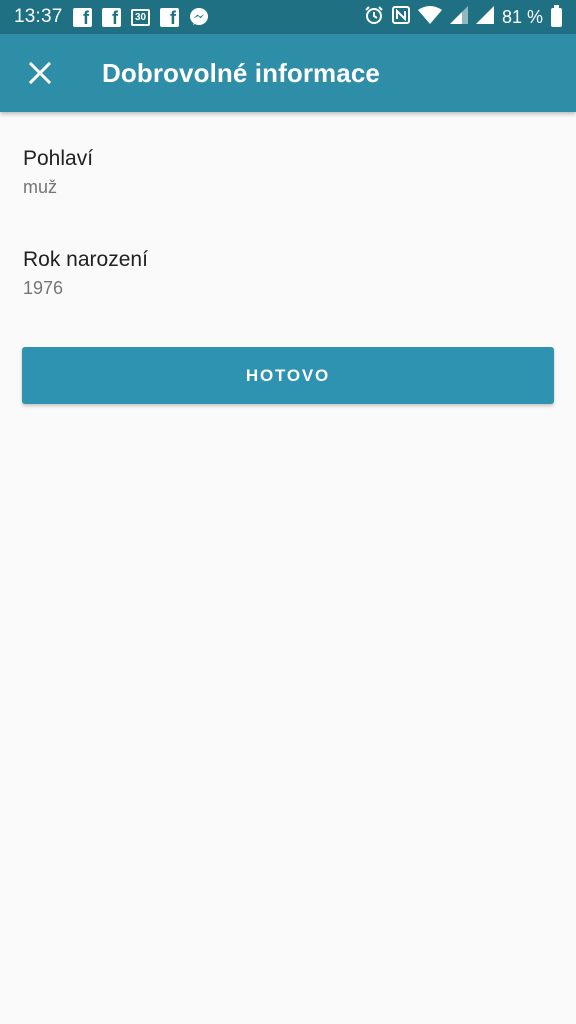  I want to click on close-icon, so click(40, 73).